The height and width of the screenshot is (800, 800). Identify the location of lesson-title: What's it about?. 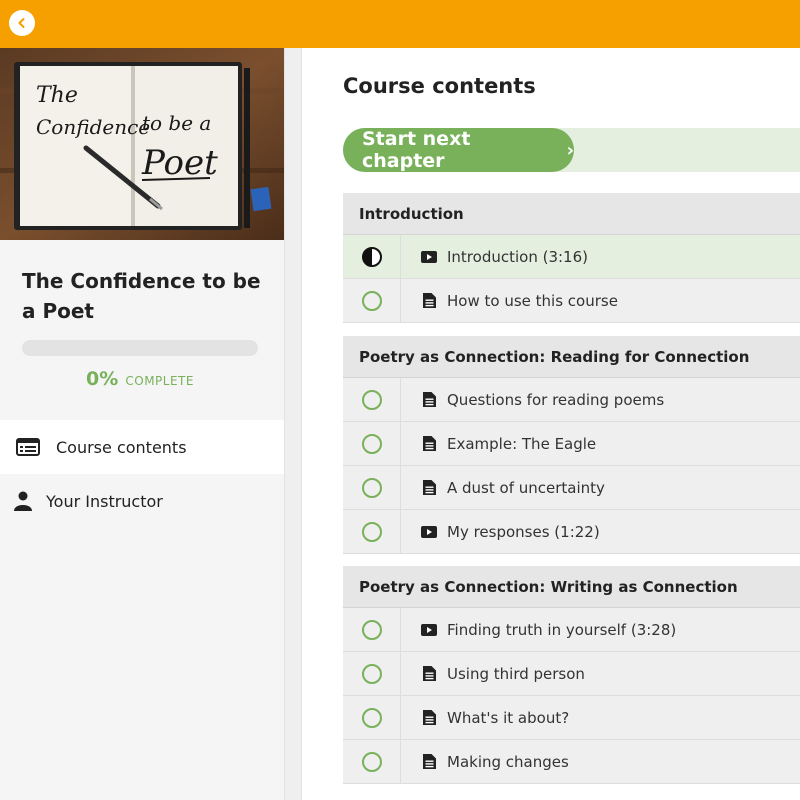
(508, 717).